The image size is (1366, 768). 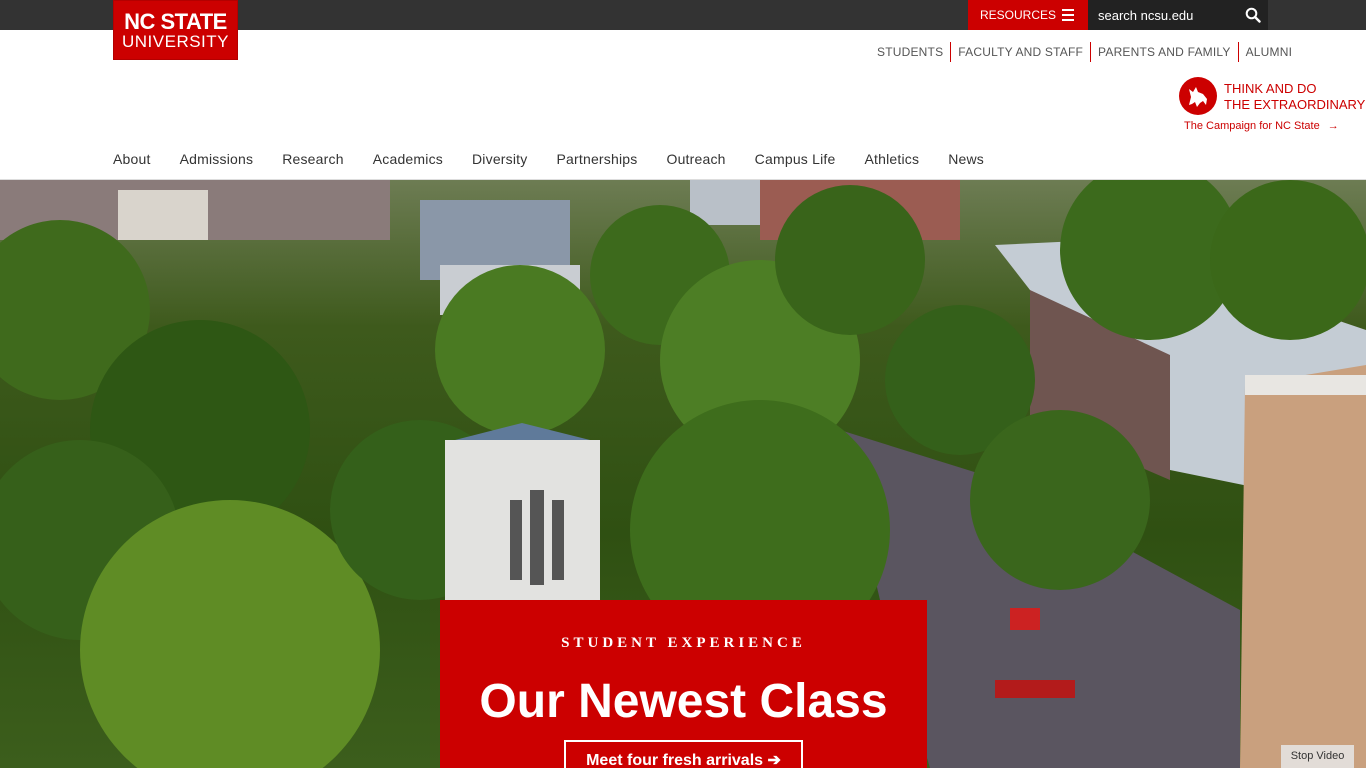 What do you see at coordinates (596, 159) in the screenshot?
I see `nav-item-partnerships: Partnerships` at bounding box center [596, 159].